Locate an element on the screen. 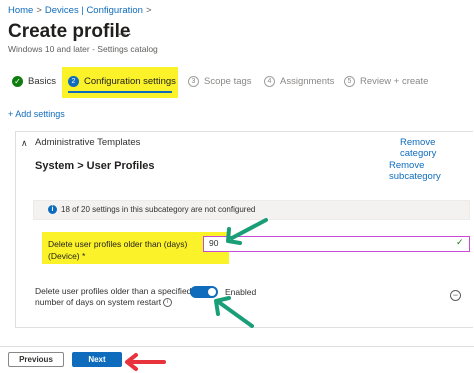  add-settings-link: + Add settings is located at coordinates (36, 114).